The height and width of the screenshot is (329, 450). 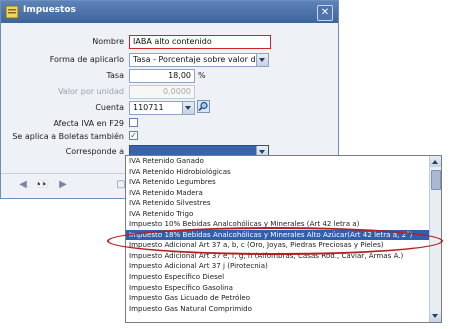 I want to click on cuenta-select: 110711, so click(x=162, y=108).